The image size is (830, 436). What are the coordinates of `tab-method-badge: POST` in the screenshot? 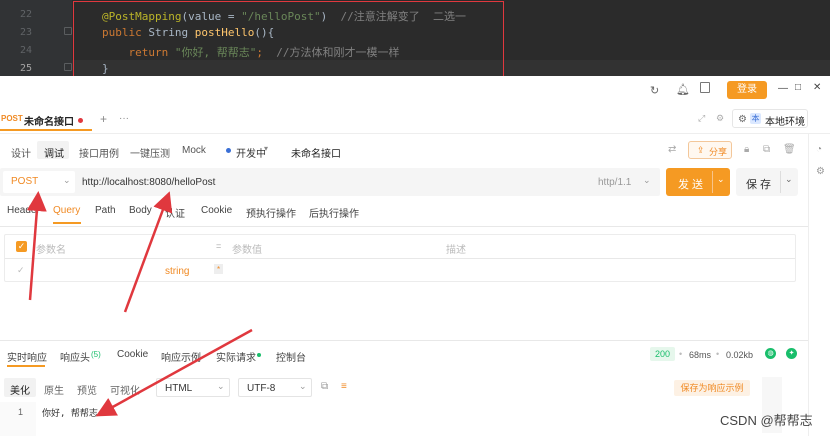 It's located at (12, 118).